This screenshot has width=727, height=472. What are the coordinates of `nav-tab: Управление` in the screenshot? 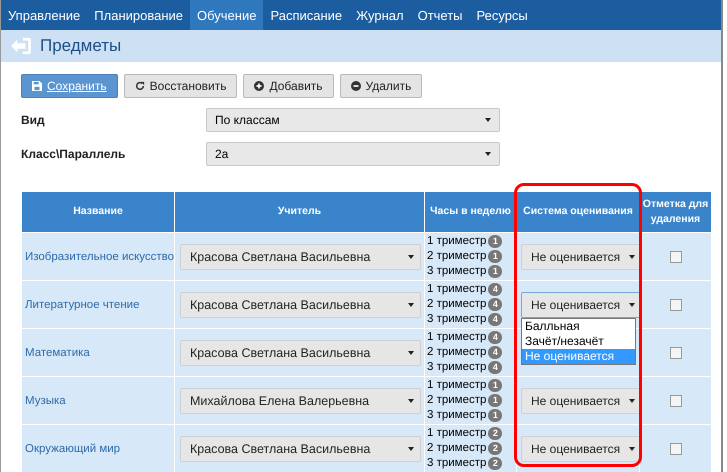 It's located at (44, 15).